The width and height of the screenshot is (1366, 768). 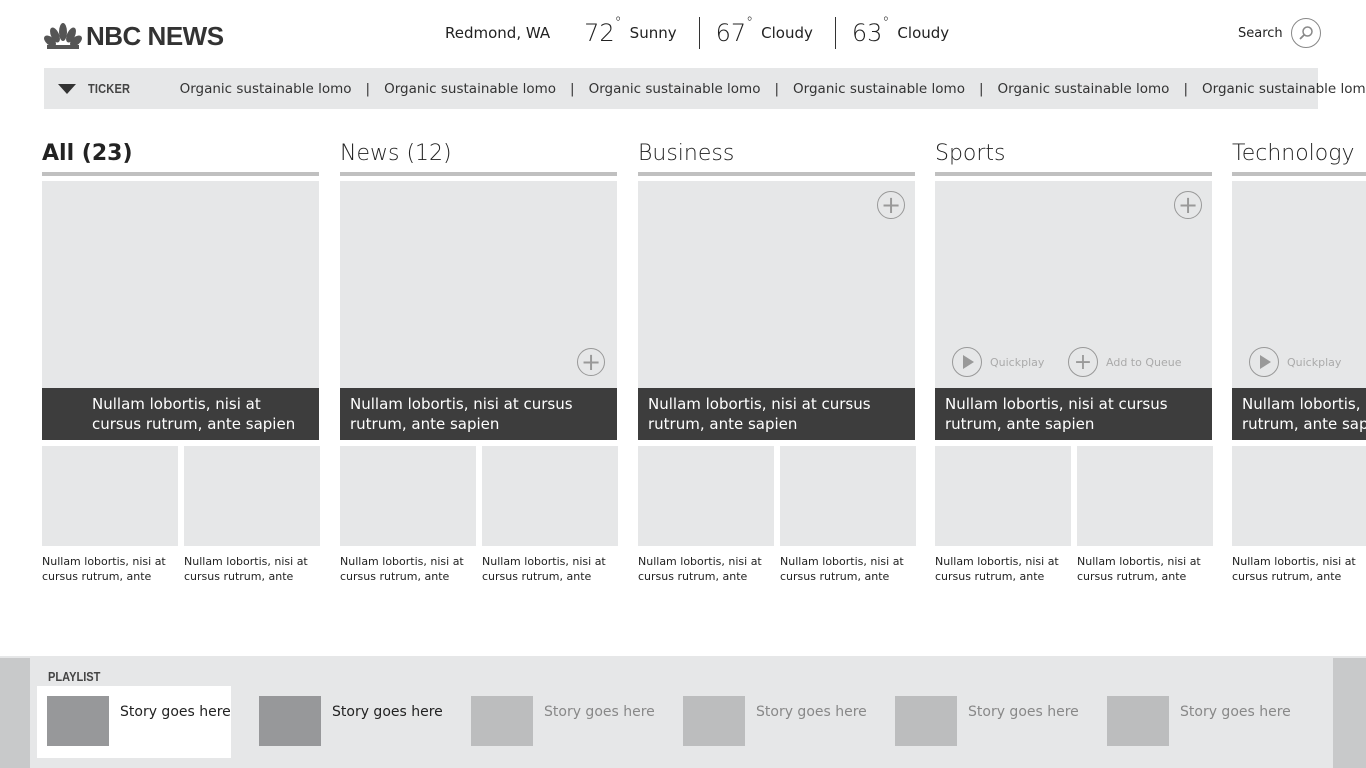 What do you see at coordinates (134, 36) in the screenshot?
I see `nbc-news-logo: NBC NEWS` at bounding box center [134, 36].